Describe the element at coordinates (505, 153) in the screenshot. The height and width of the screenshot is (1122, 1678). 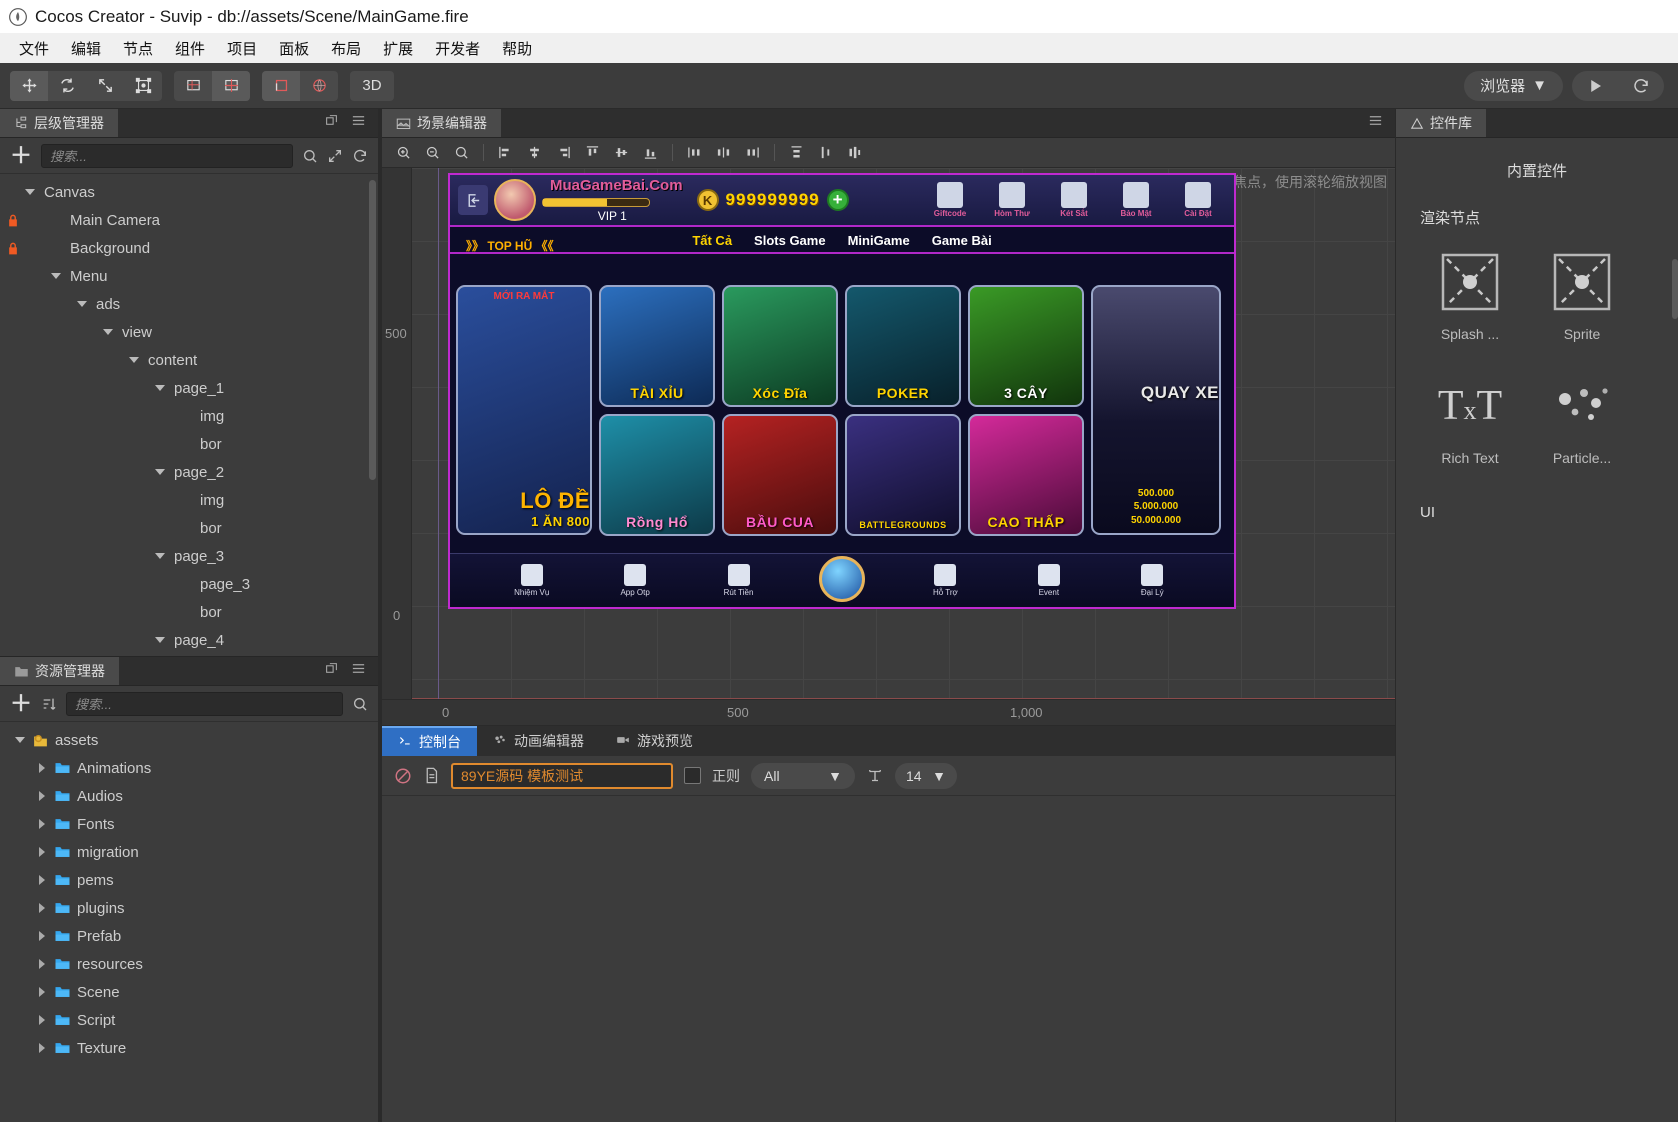
I see `align-left-icon` at that location.